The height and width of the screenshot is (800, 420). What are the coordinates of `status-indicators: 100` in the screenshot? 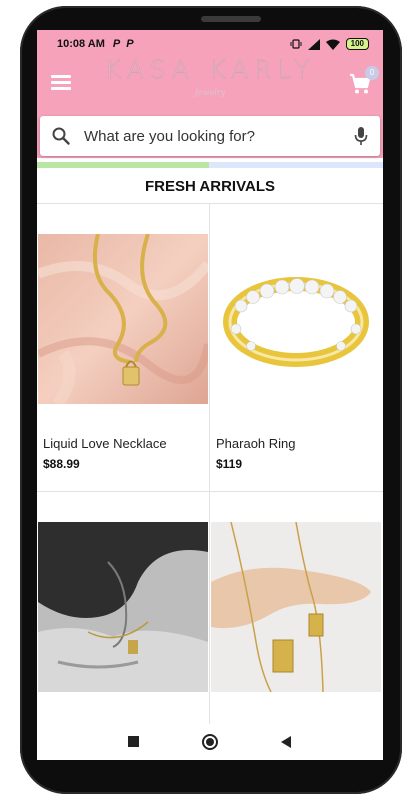 It's located at (329, 44).